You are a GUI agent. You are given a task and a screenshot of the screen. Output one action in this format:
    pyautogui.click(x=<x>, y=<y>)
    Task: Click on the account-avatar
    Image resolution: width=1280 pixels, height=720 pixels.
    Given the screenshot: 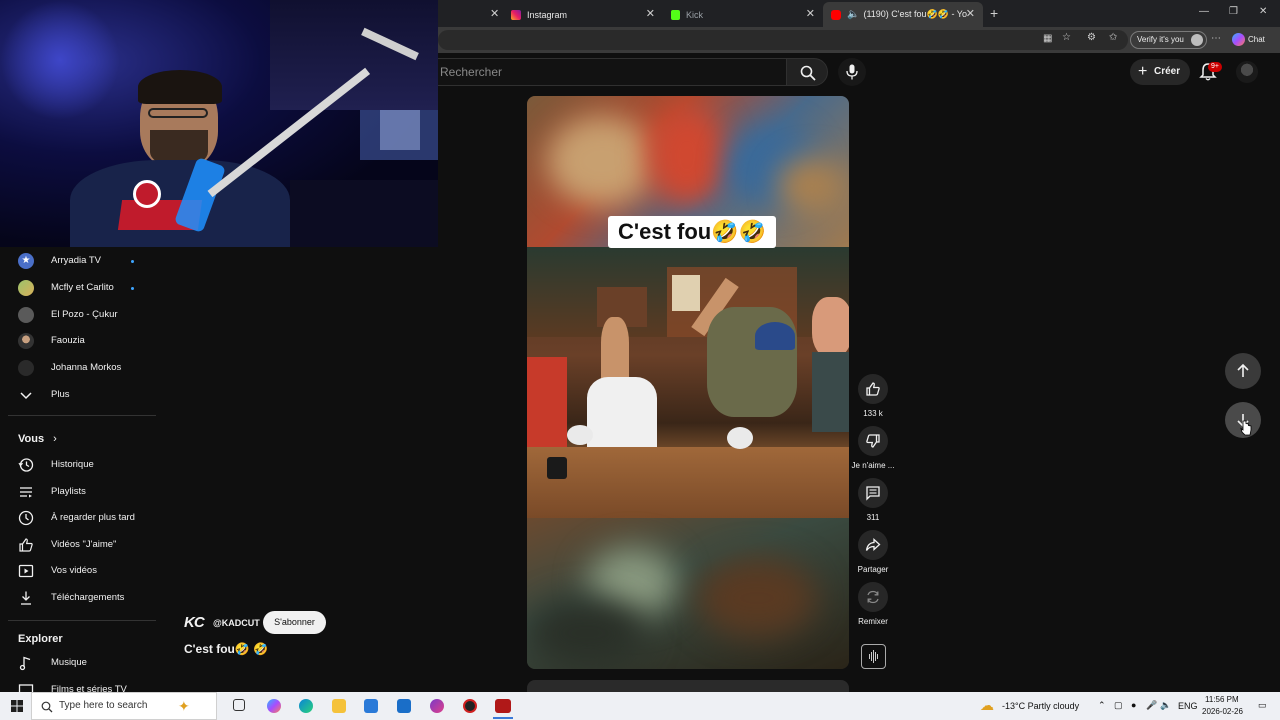 What is the action you would take?
    pyautogui.click(x=1247, y=72)
    